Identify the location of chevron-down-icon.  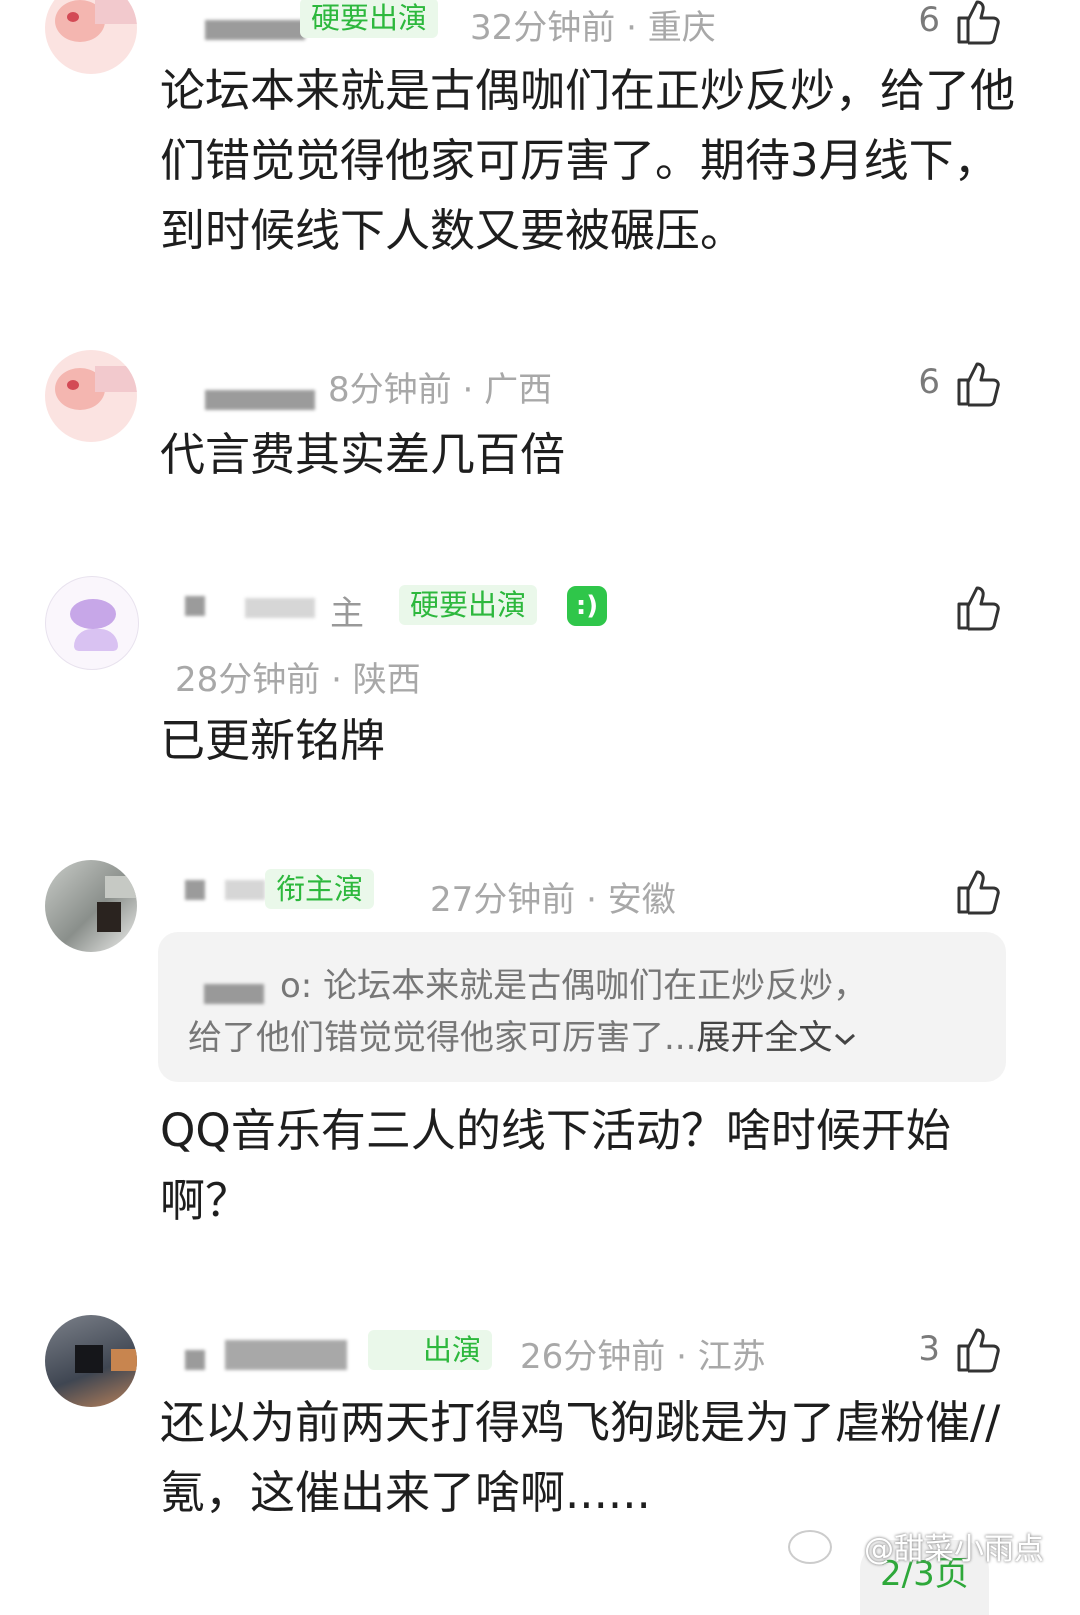
(845, 1039).